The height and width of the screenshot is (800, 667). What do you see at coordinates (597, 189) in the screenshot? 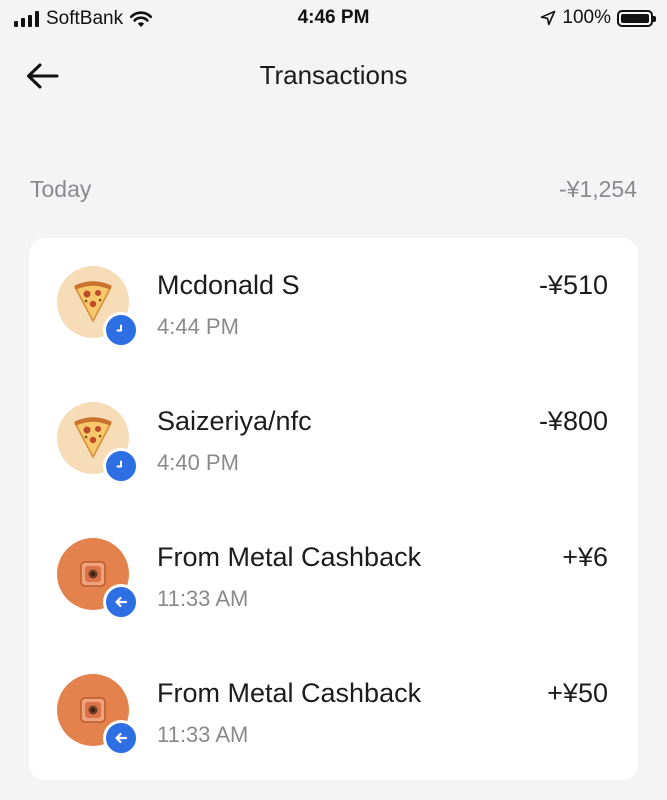
I see `section-total: -¥1,254` at bounding box center [597, 189].